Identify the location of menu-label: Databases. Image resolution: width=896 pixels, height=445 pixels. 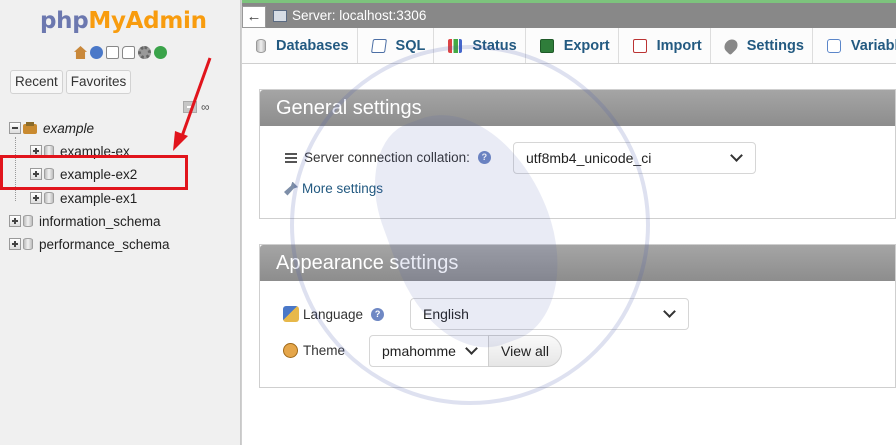
(312, 45).